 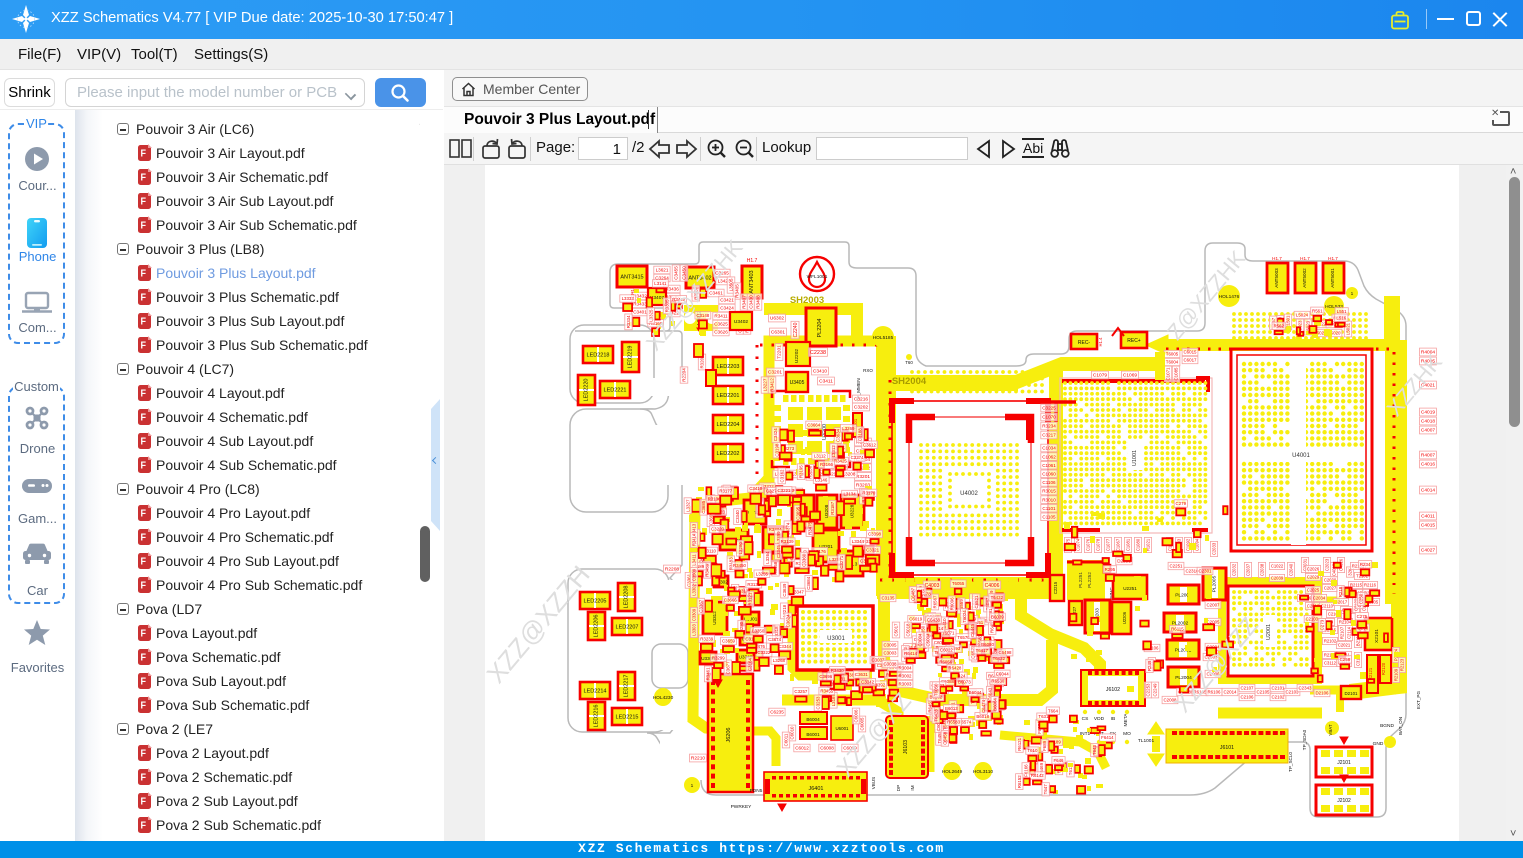 I want to click on svg-text: R4007, so click(x=1428, y=456).